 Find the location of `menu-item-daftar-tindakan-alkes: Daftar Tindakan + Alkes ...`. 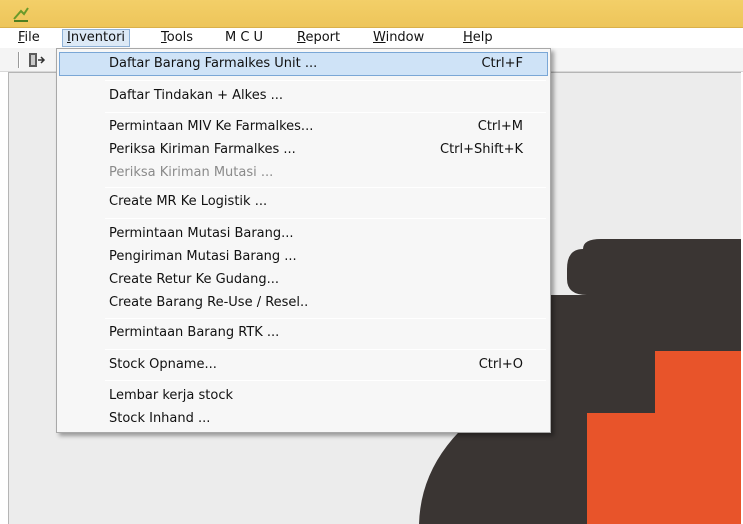

menu-item-daftar-tindakan-alkes: Daftar Tindakan + Alkes ... is located at coordinates (303, 96).